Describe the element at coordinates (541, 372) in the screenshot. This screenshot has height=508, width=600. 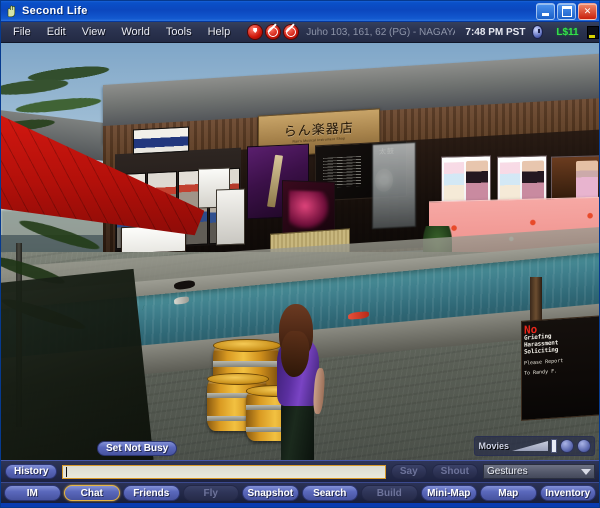
I see `notice-footer-line: To Randy F.` at that location.